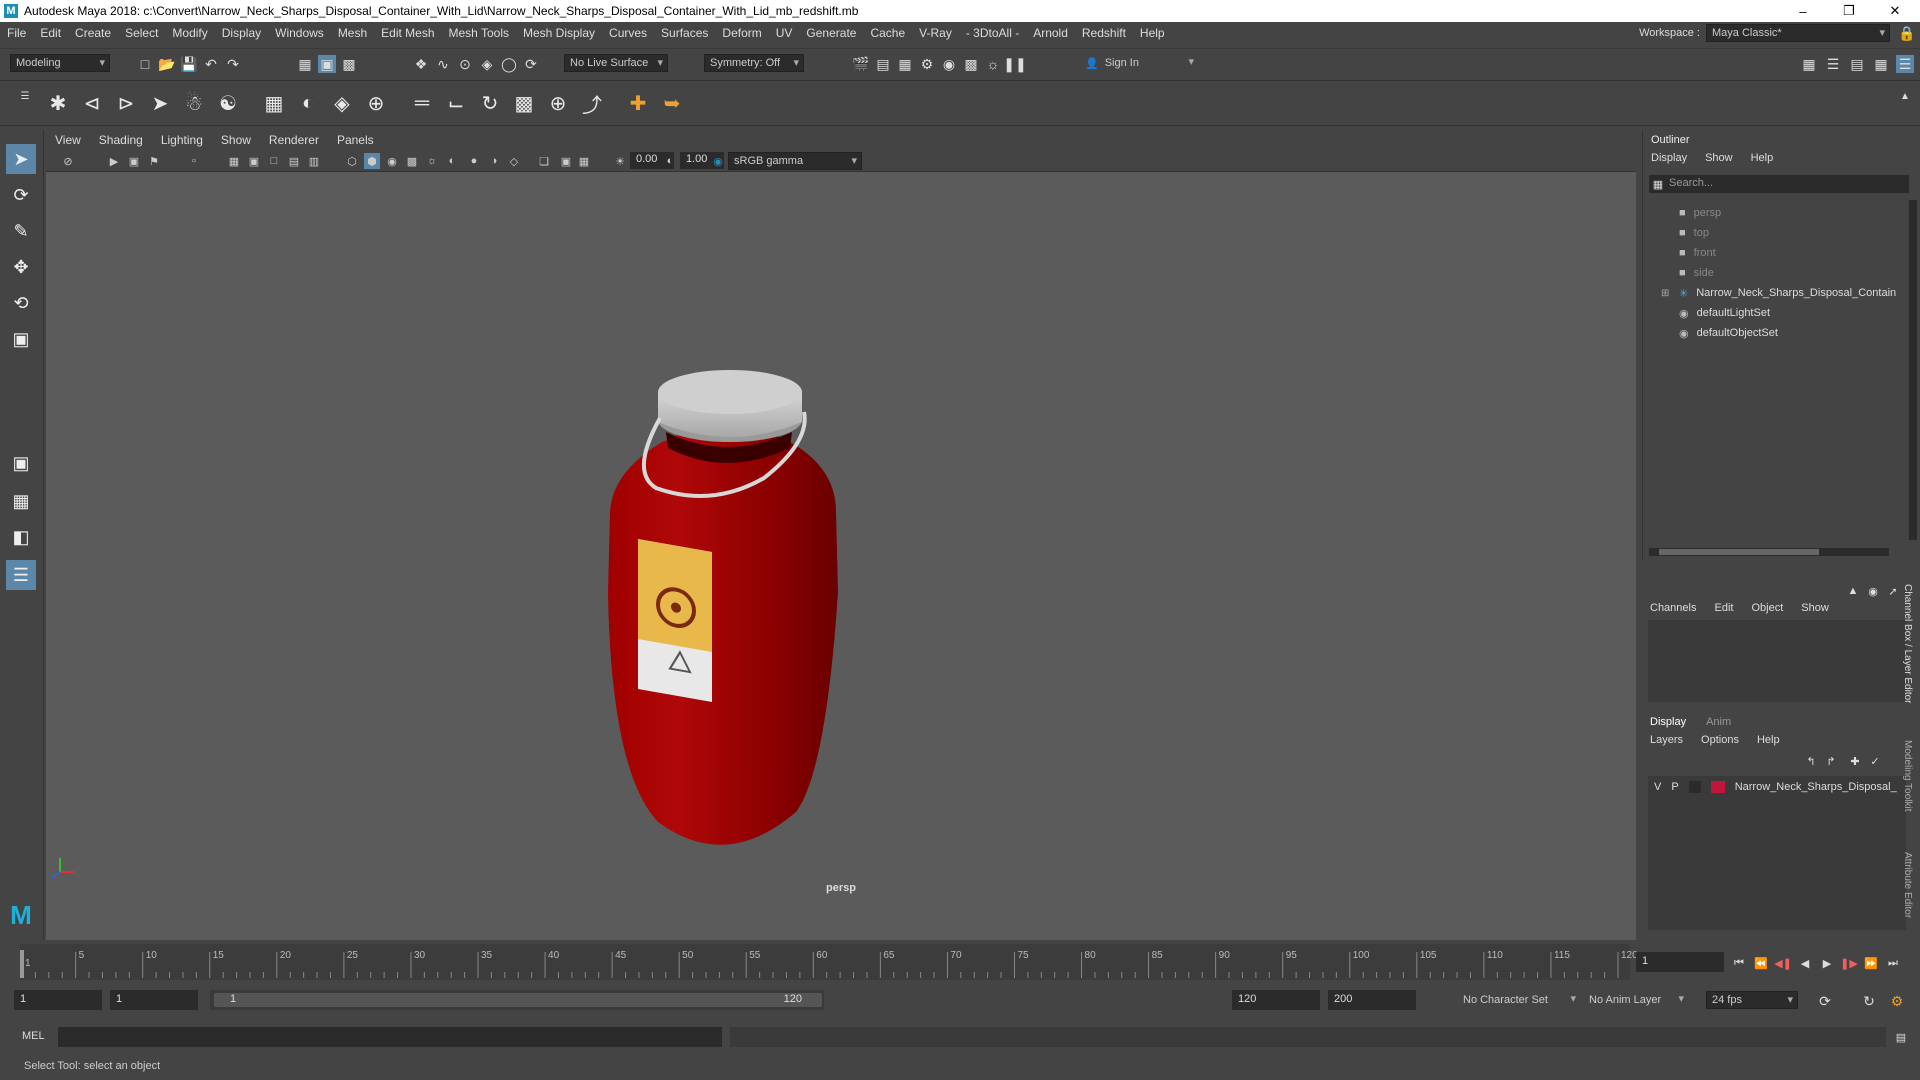 This screenshot has height=1080, width=1920. Describe the element at coordinates (861, 64) in the screenshot. I see `render-view-icon: 🎬` at that location.